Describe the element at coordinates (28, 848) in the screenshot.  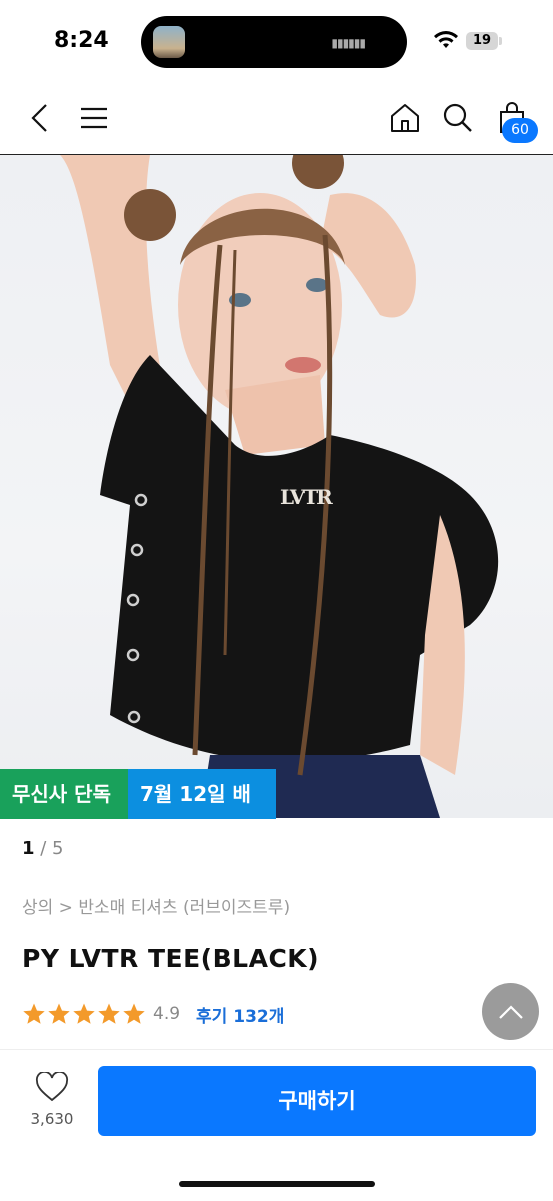
I see `pager-current: 1` at that location.